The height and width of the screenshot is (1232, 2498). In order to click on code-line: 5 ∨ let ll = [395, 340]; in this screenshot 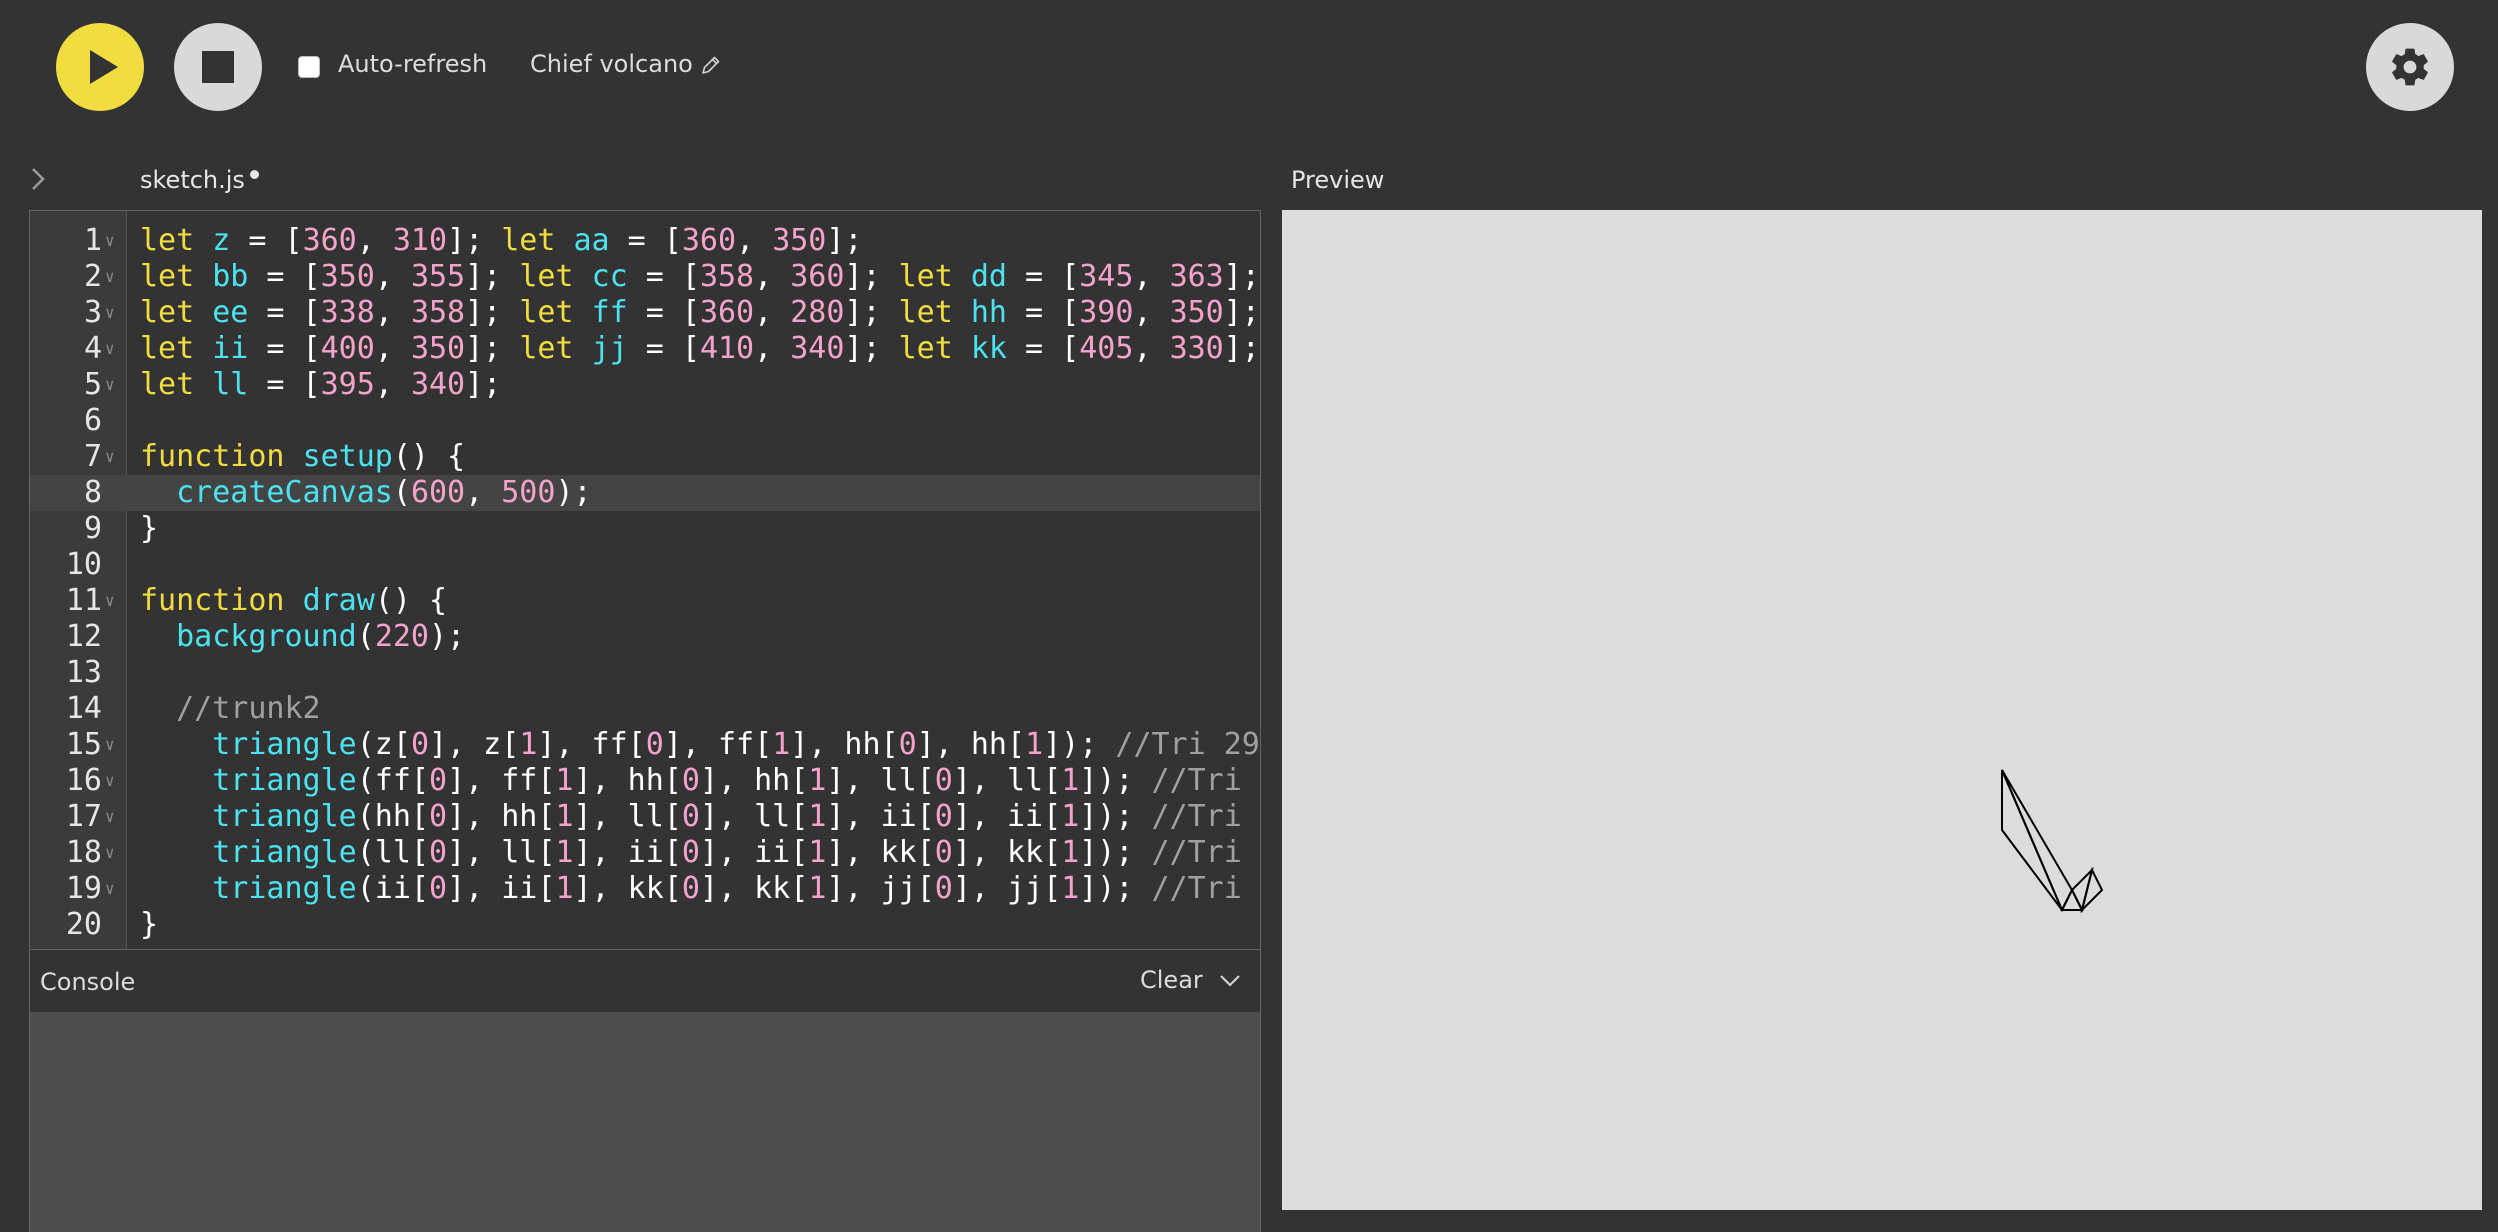, I will do `click(645, 385)`.